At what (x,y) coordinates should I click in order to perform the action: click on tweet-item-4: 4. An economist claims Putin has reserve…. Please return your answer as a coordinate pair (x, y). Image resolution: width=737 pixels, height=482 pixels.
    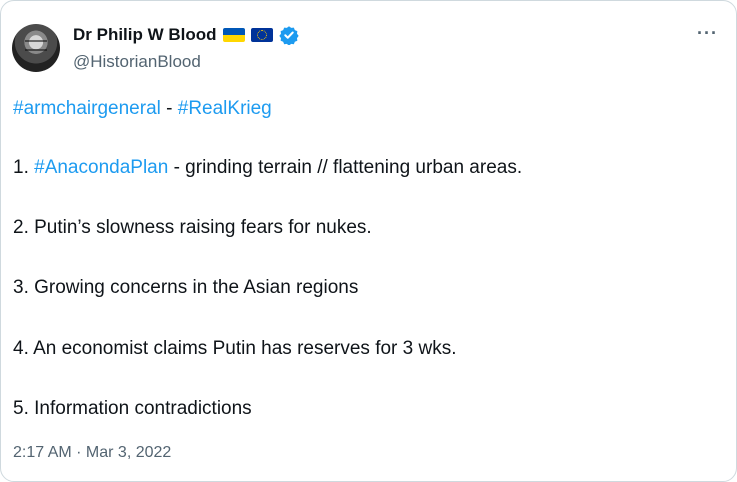
    Looking at the image, I should click on (235, 348).